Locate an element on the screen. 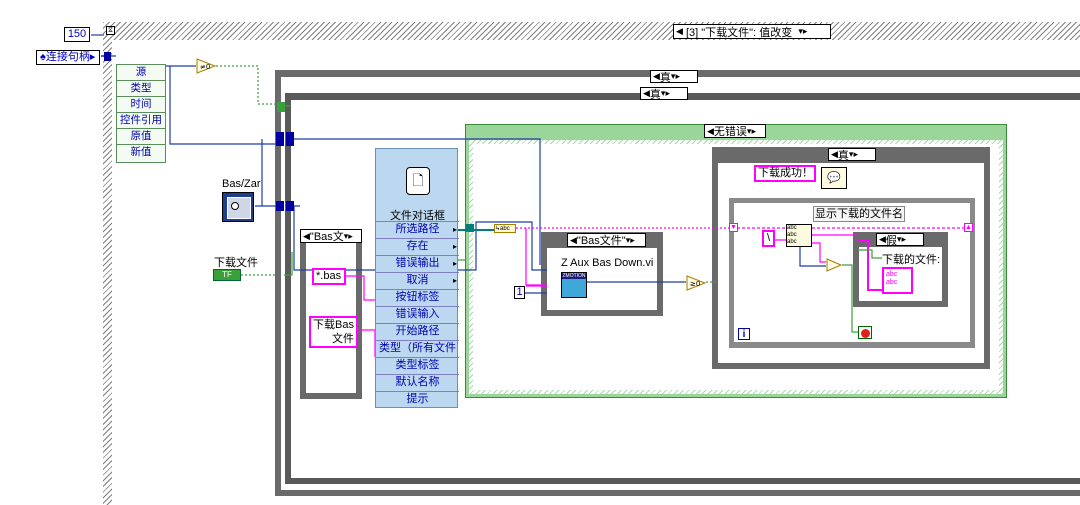 The height and width of the screenshot is (505, 1080). dialog-input-row: 类型标签 is located at coordinates (417, 365).